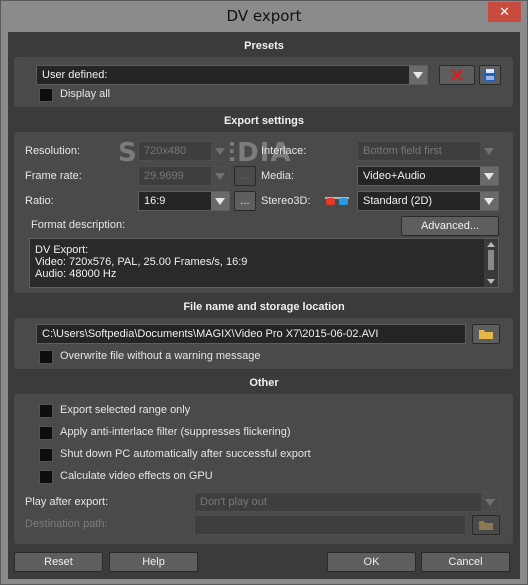 The image size is (528, 585). What do you see at coordinates (347, 502) in the screenshot?
I see `play-after-dropdown: Don't play out` at bounding box center [347, 502].